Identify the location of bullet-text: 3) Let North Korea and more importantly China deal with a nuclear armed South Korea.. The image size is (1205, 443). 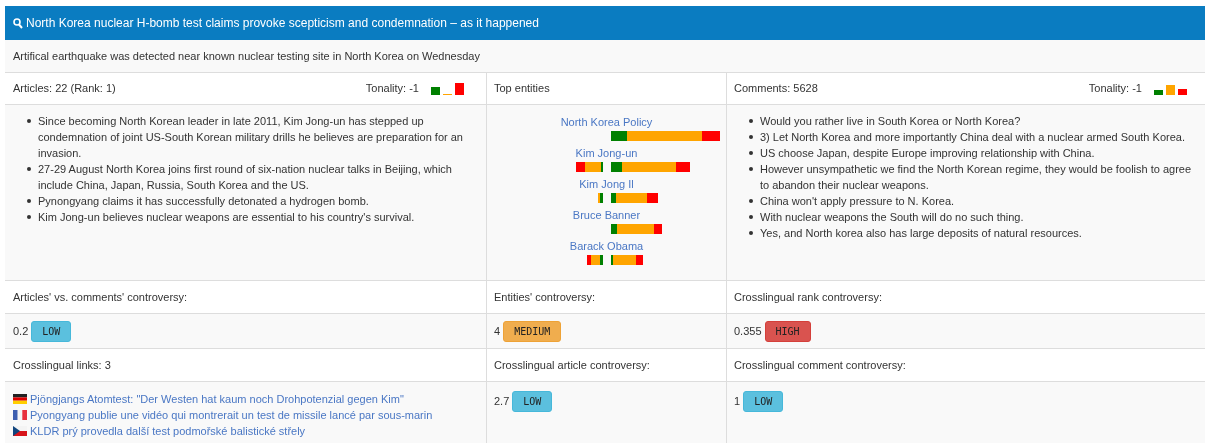
(972, 137).